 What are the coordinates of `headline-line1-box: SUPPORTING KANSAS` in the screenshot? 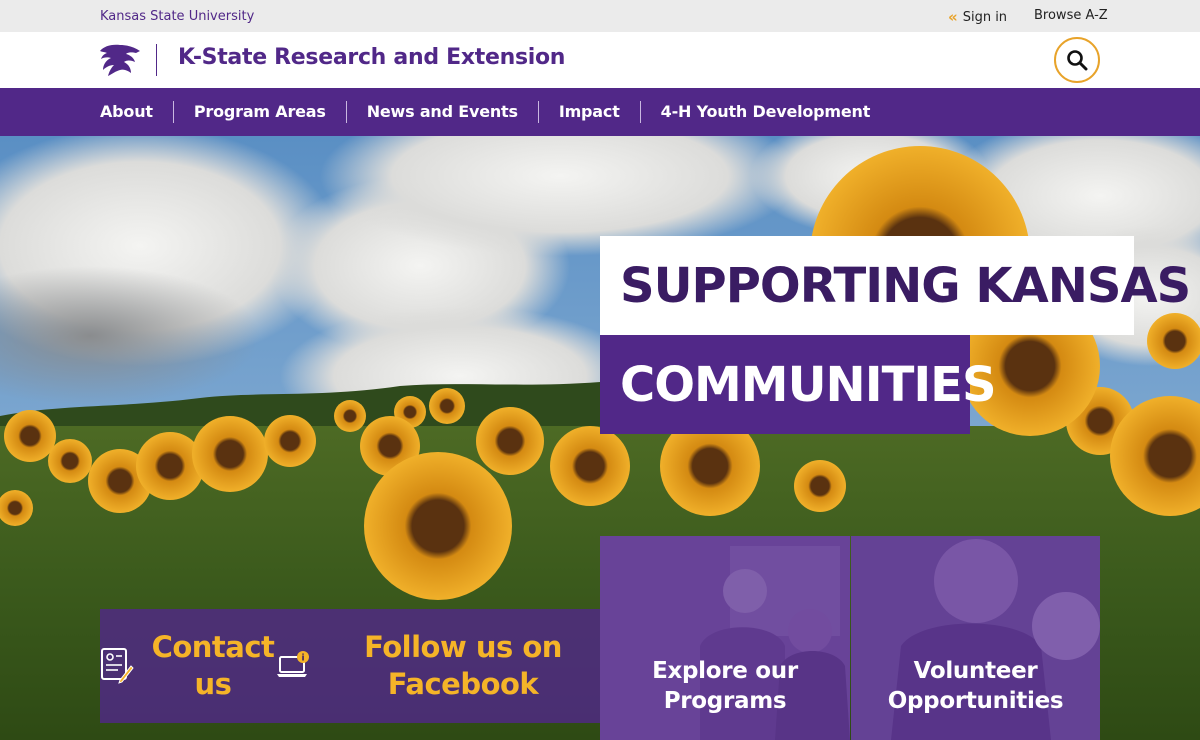 It's located at (895, 285).